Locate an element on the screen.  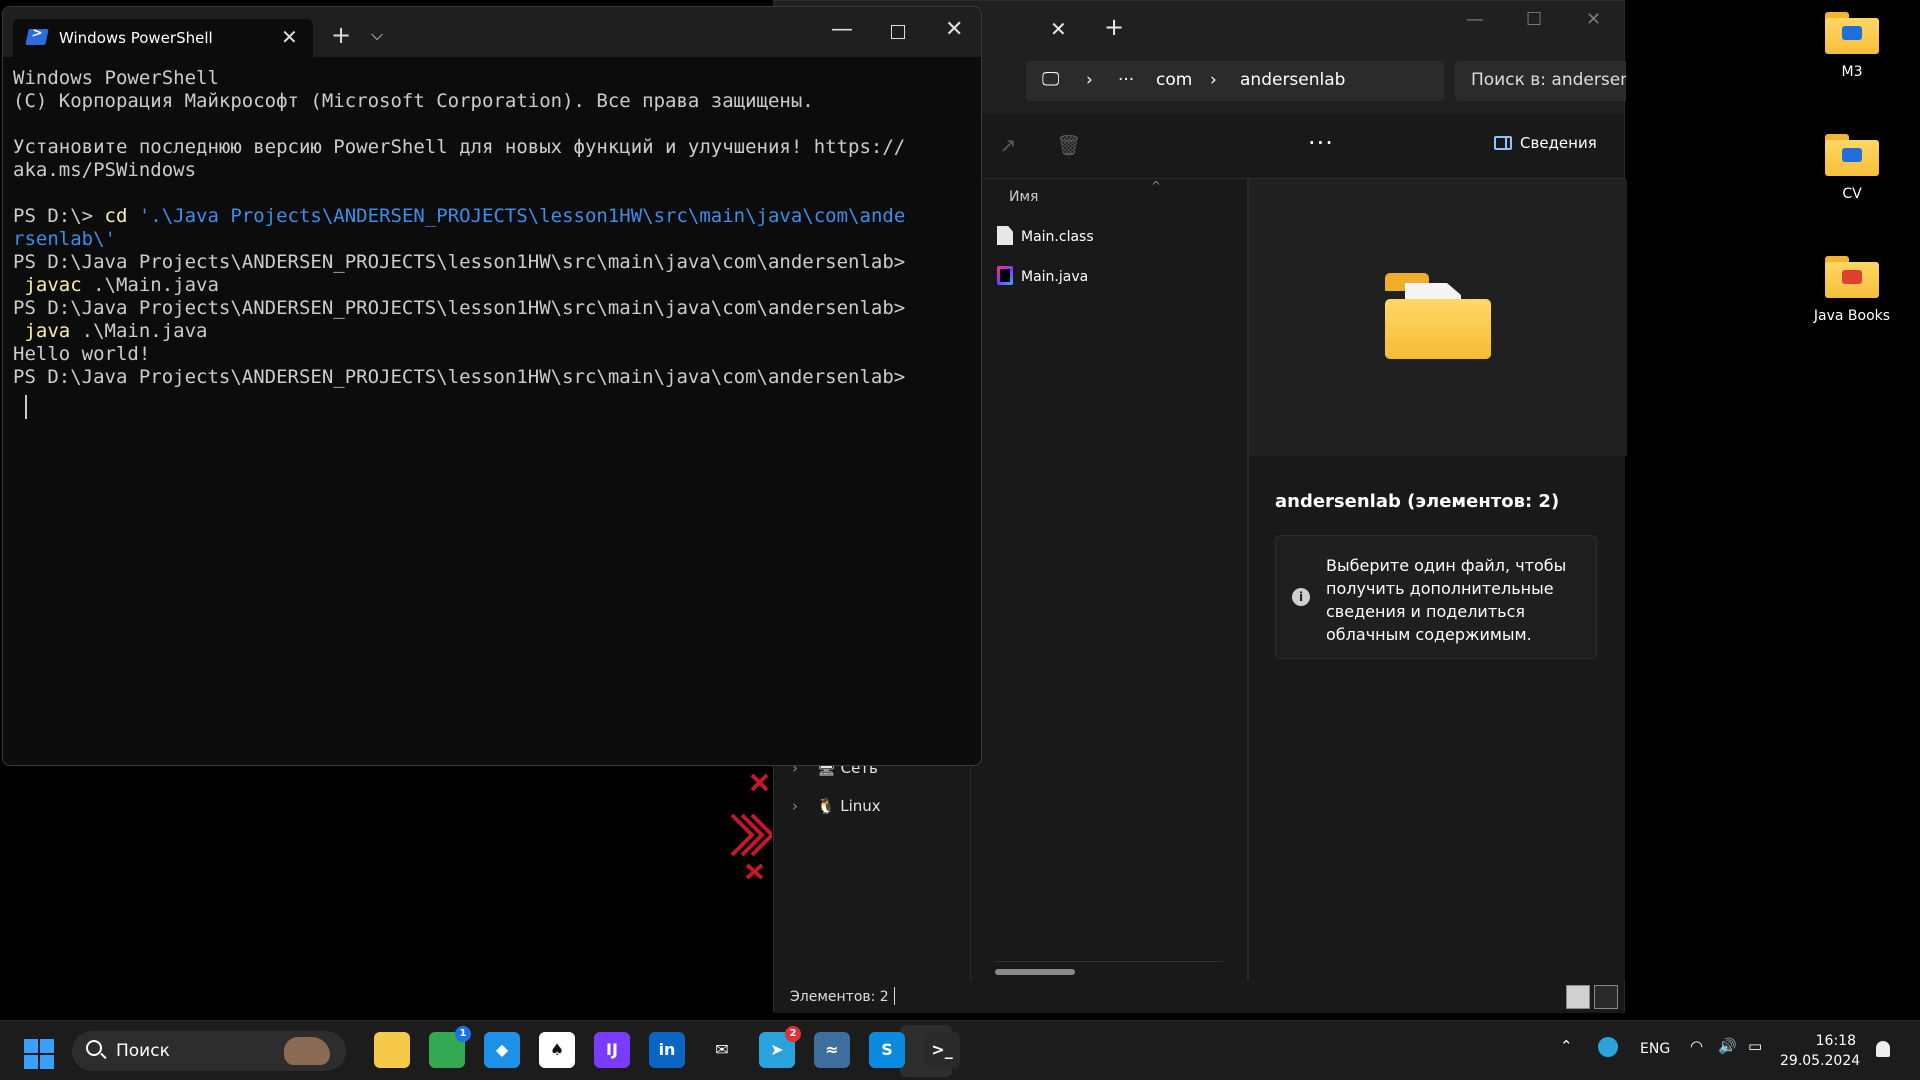
mail-icon: ✉ is located at coordinates (722, 1050).